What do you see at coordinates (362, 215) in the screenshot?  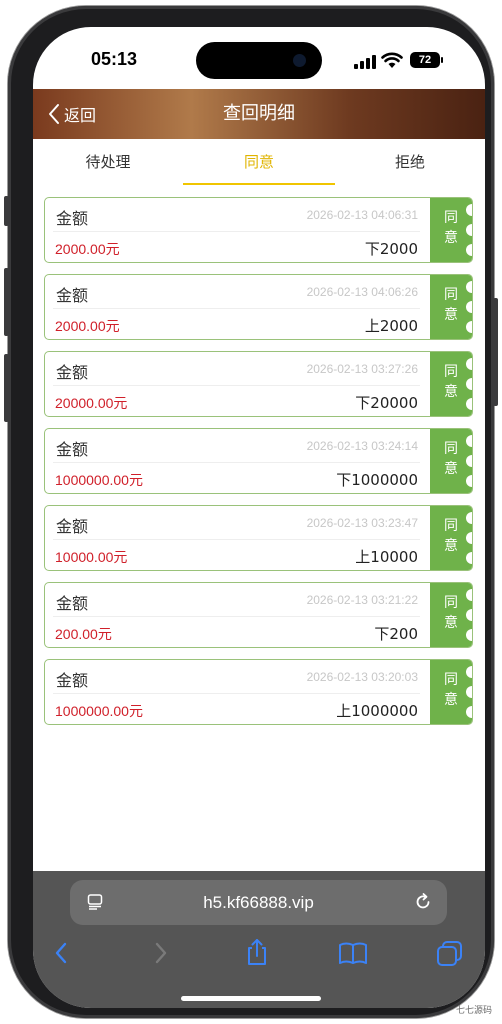 I see `record-time: 2026-02-13 04:06:31` at bounding box center [362, 215].